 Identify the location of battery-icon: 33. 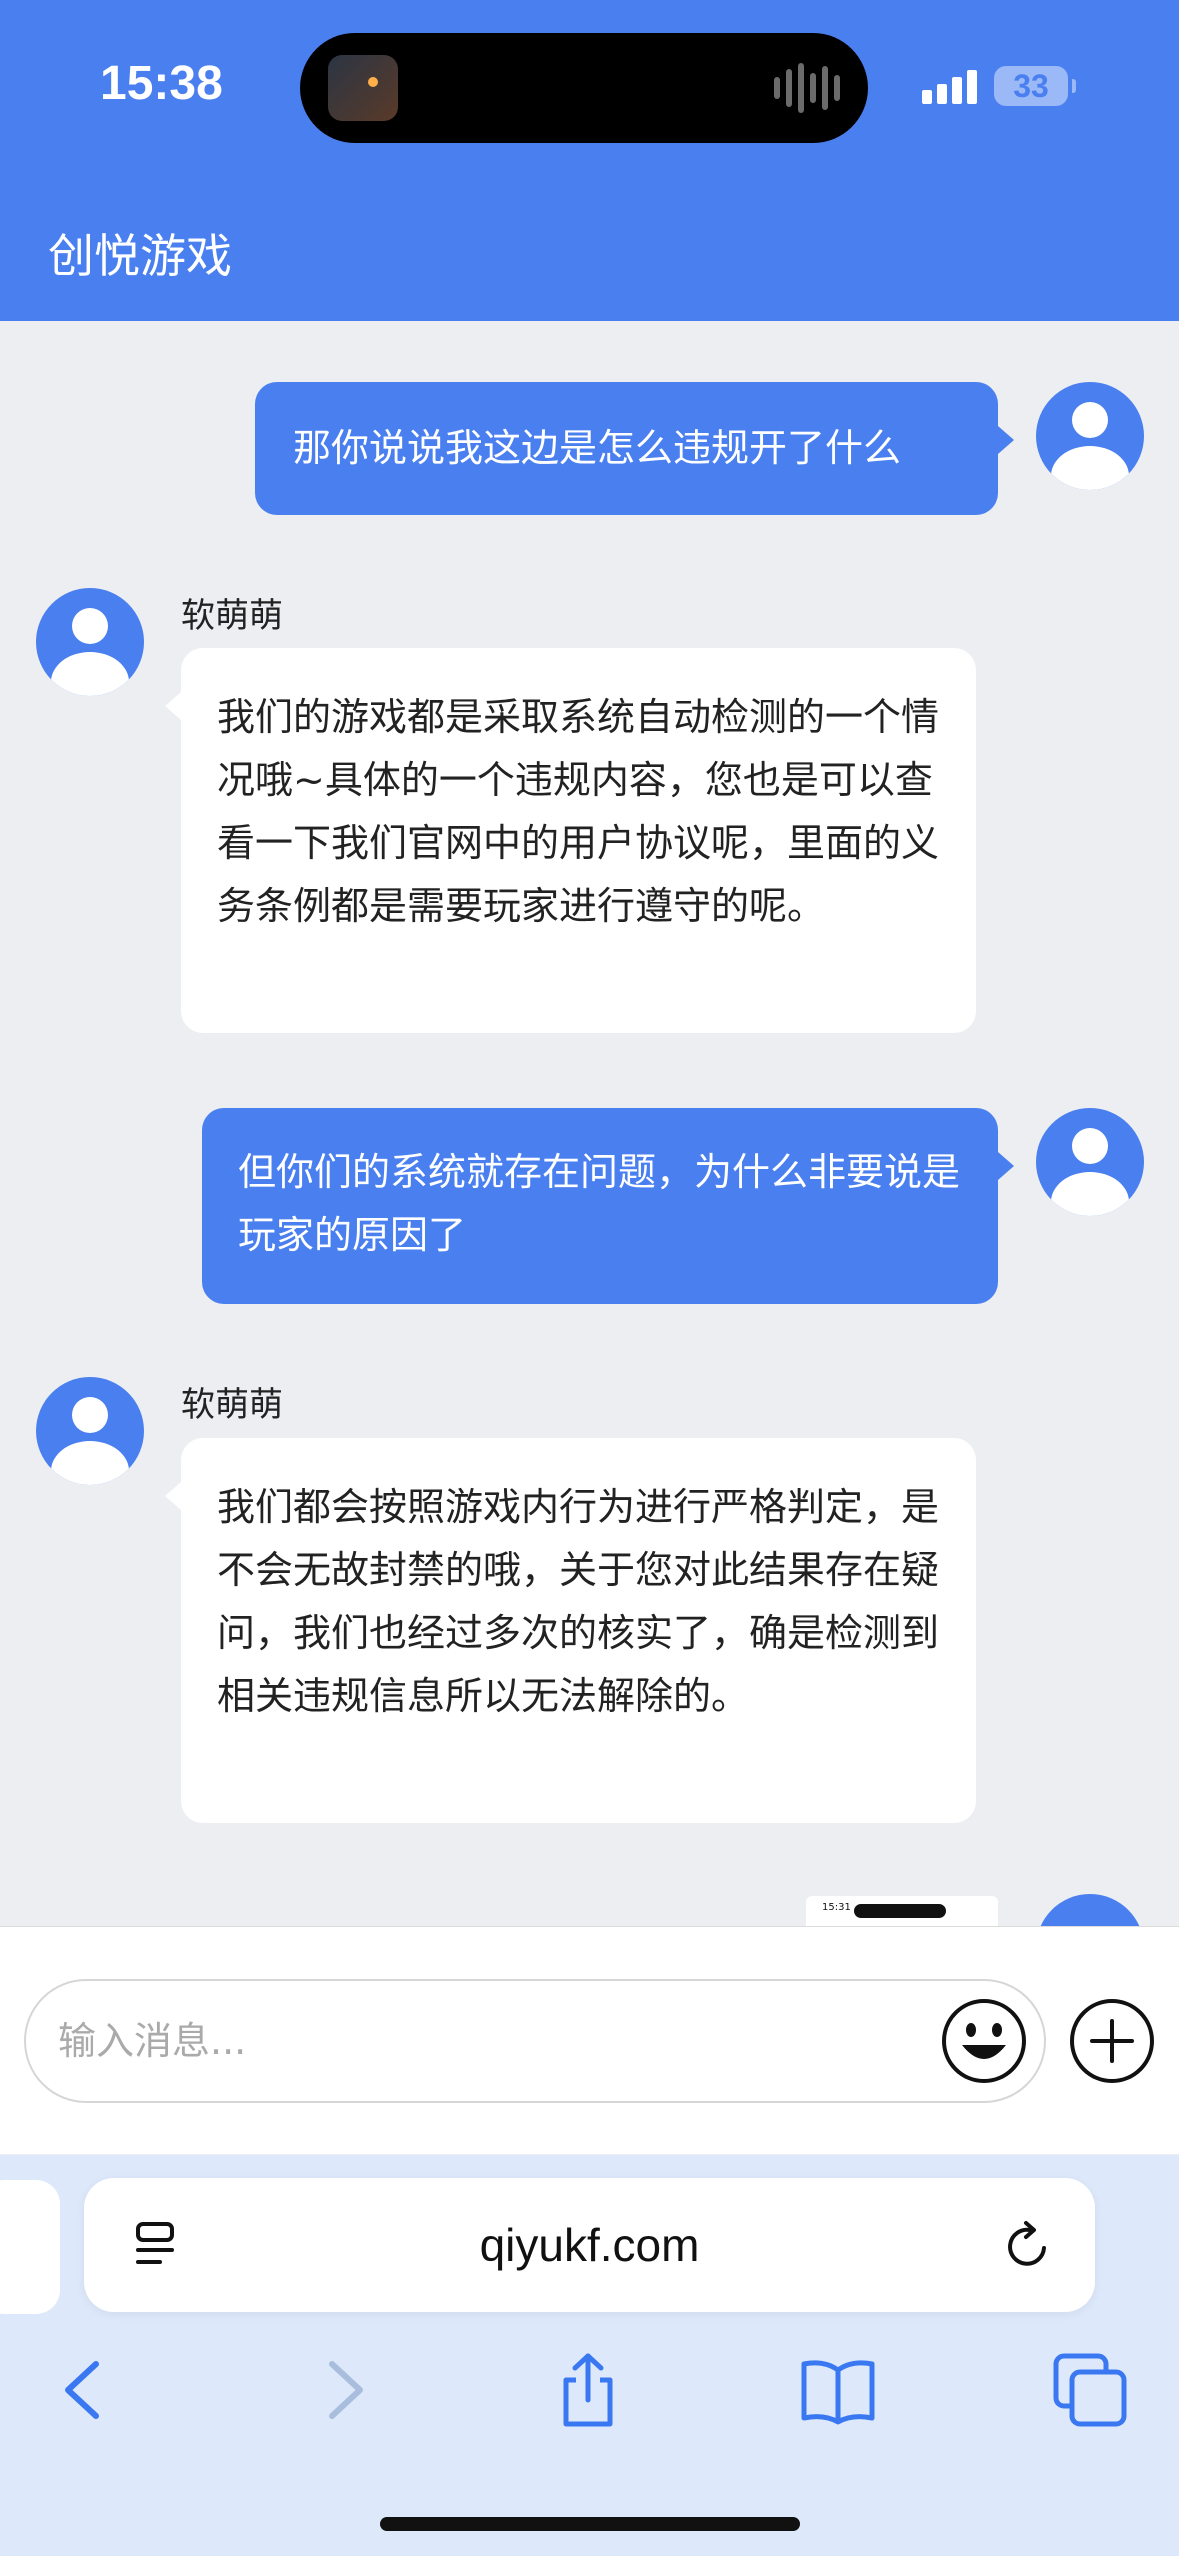
(1035, 86).